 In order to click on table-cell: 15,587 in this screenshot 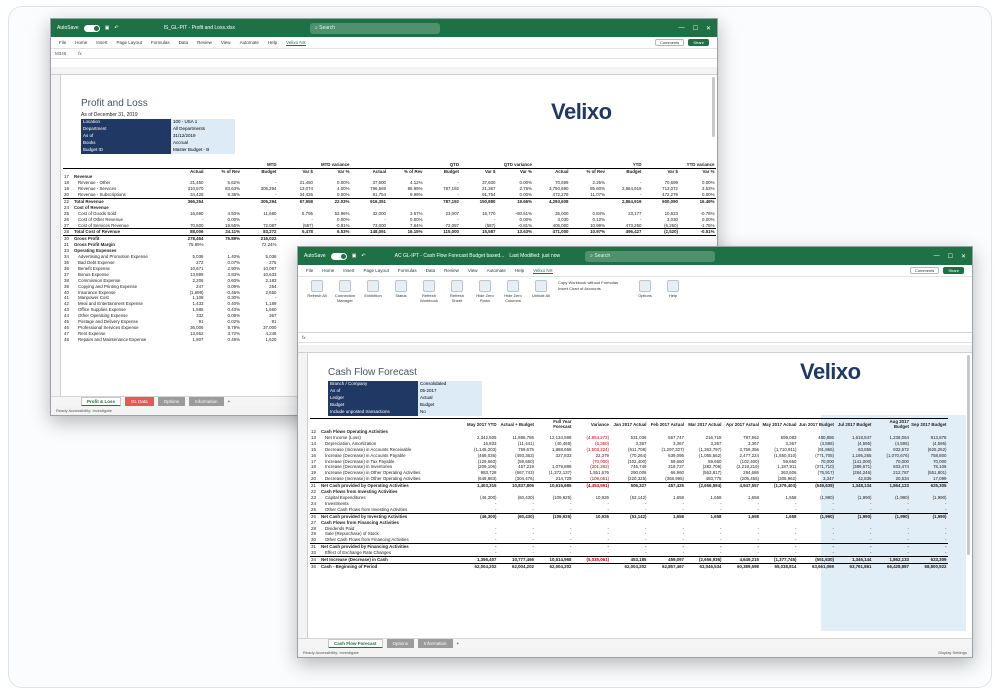, I will do `click(478, 232)`.